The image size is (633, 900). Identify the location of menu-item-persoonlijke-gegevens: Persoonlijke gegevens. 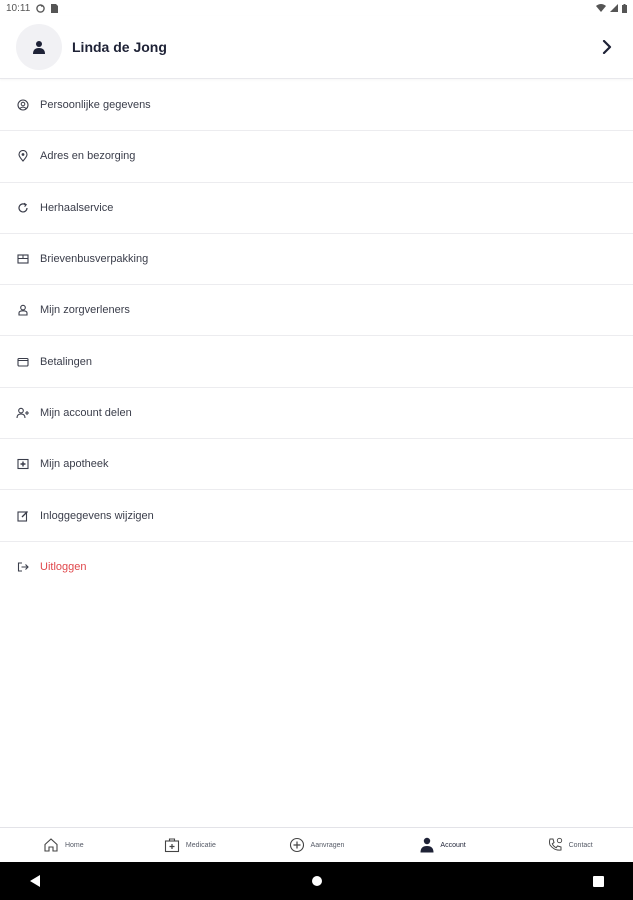
(316, 106).